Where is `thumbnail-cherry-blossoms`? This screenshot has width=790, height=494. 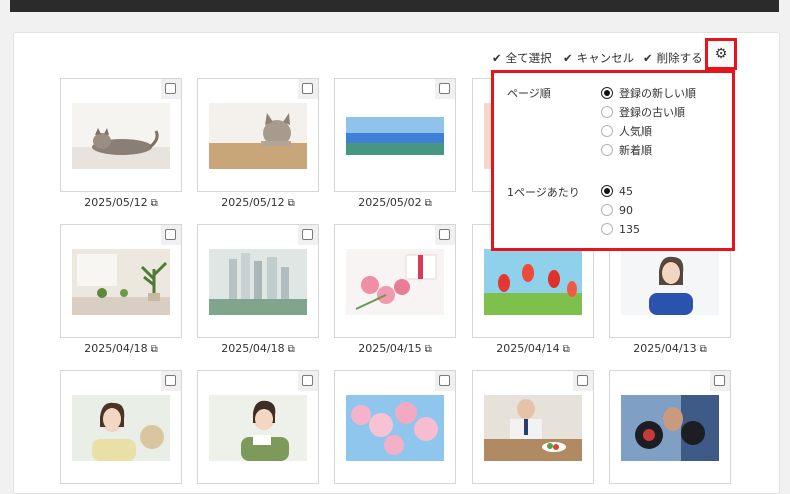
thumbnail-cherry-blossoms is located at coordinates (395, 428).